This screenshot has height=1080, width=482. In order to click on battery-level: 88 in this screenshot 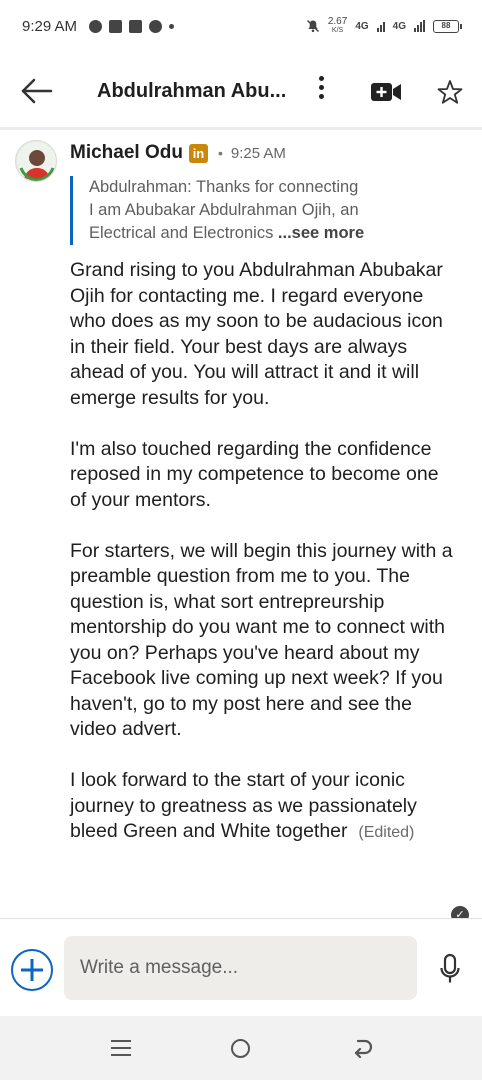, I will do `click(446, 26)`.